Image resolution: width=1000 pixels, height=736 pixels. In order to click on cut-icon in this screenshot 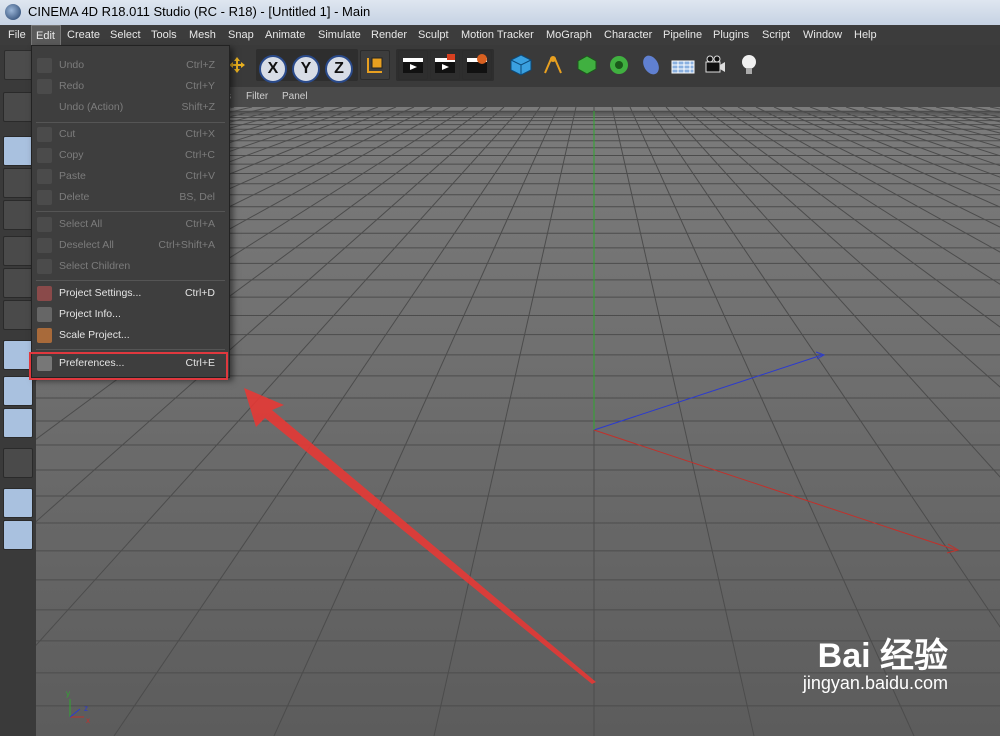, I will do `click(44, 134)`.